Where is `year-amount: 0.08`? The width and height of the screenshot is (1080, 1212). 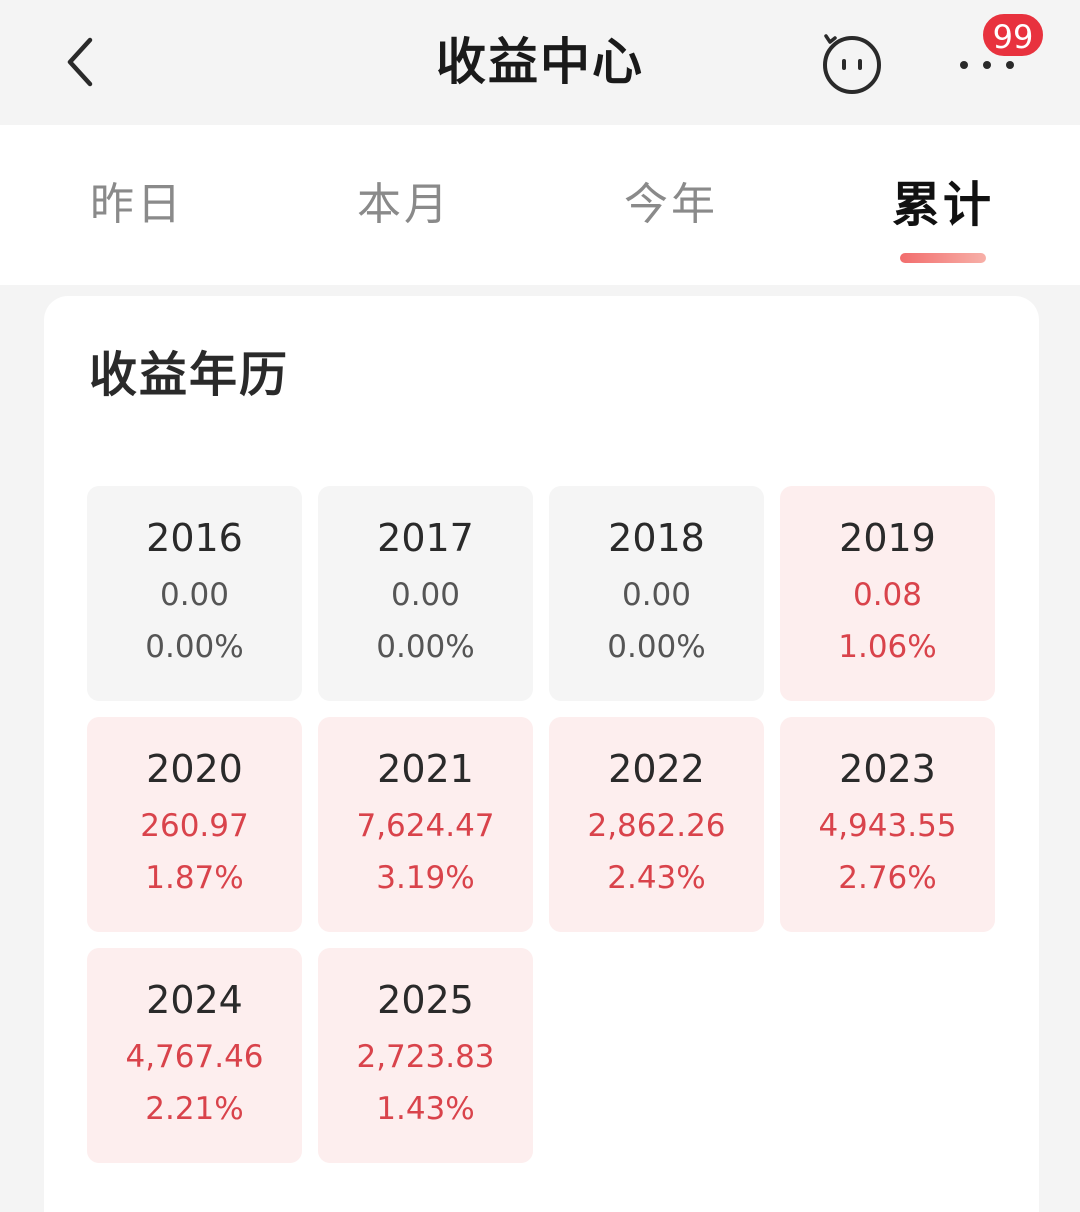
year-amount: 0.08 is located at coordinates (887, 595).